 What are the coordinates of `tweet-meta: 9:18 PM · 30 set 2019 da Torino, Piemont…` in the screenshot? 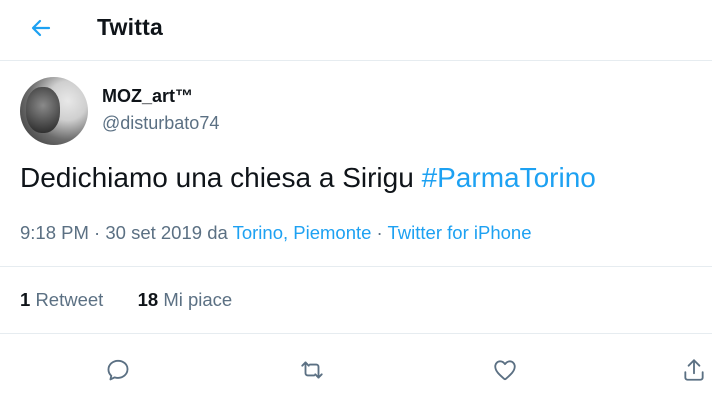 It's located at (275, 233).